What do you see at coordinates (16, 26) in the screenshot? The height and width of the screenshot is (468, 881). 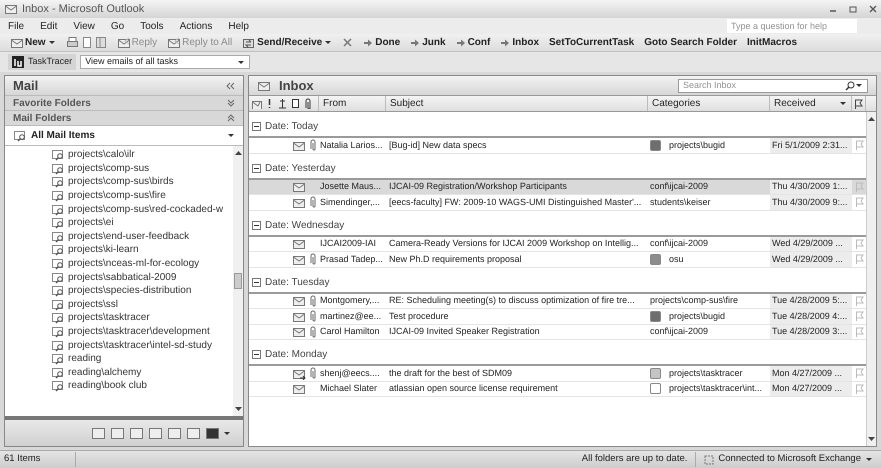 I see `menu-item: File` at bounding box center [16, 26].